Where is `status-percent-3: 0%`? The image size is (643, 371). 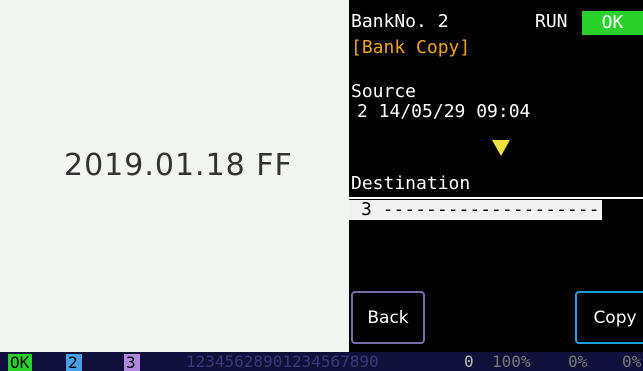 status-percent-3: 0% is located at coordinates (632, 361).